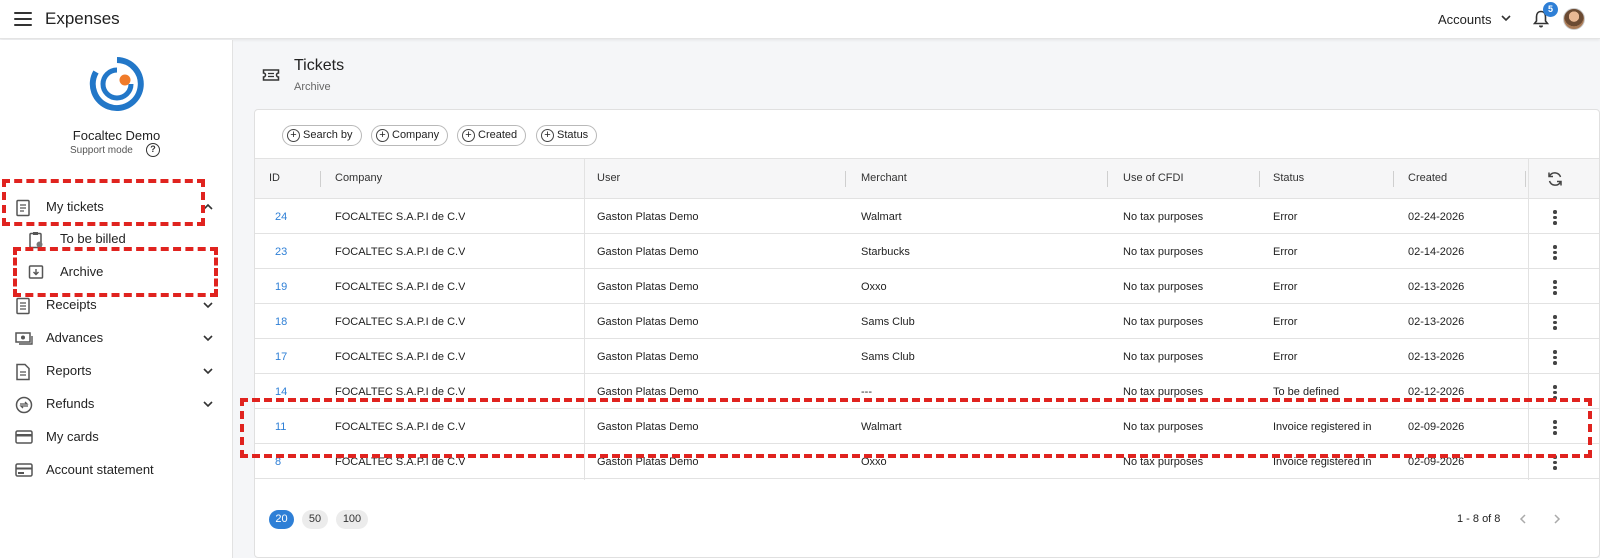 The image size is (1600, 558). What do you see at coordinates (116, 437) in the screenshot?
I see `sidebar-item-my-cards: My cards` at bounding box center [116, 437].